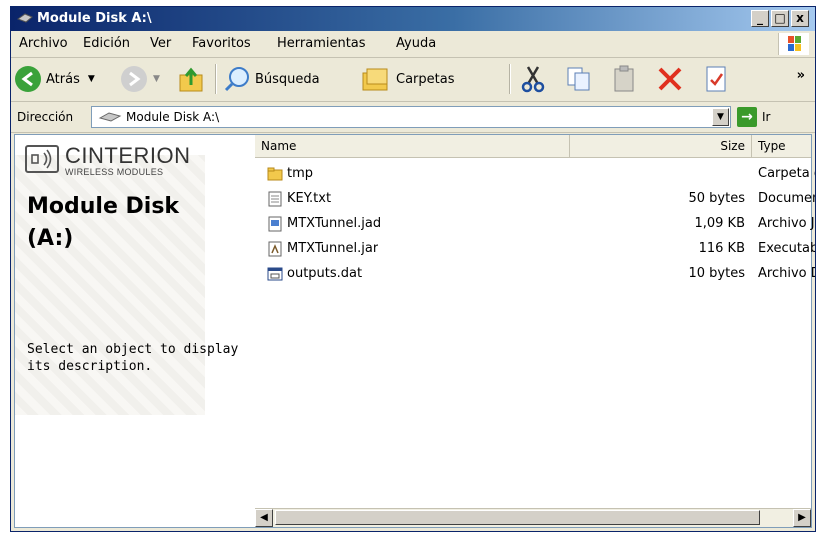 This screenshot has width=818, height=534. I want to click on address-value: Module Disk A:\, so click(173, 117).